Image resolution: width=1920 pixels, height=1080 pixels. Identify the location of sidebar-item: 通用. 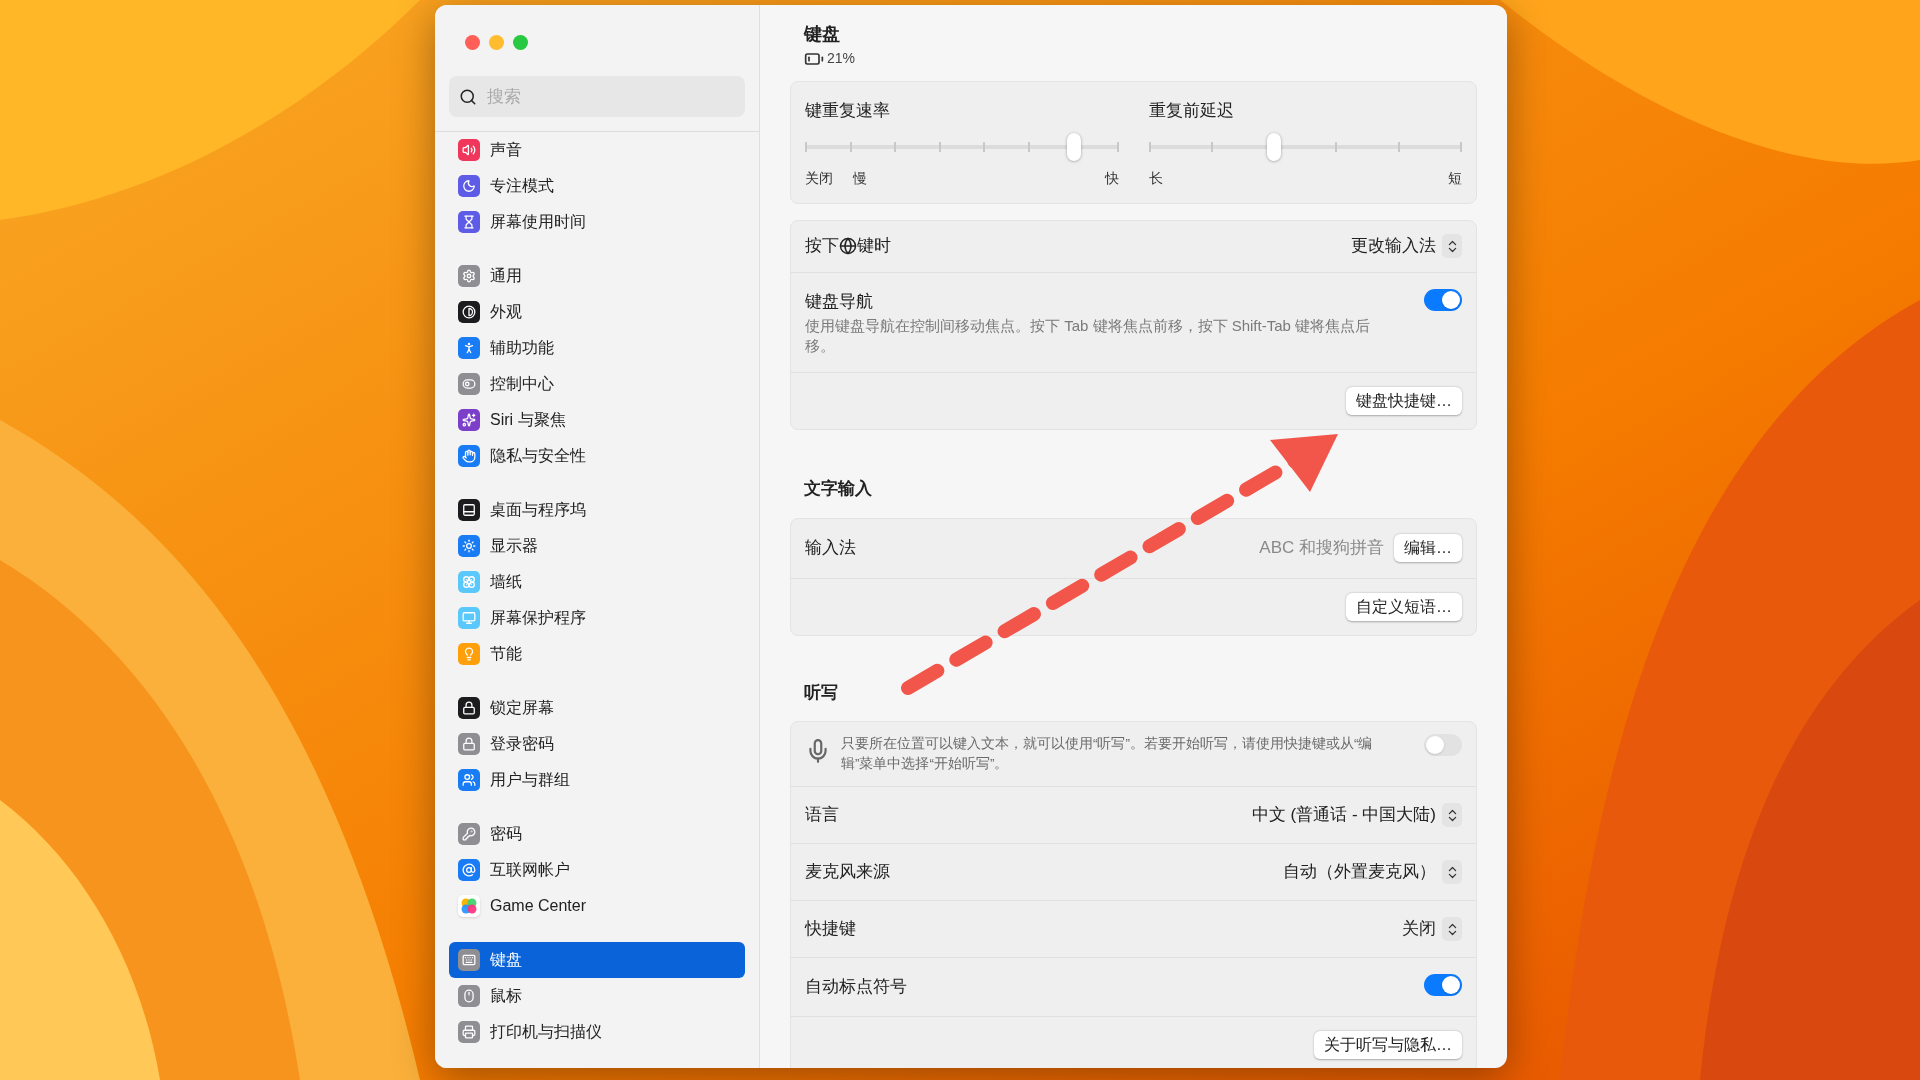
(597, 276).